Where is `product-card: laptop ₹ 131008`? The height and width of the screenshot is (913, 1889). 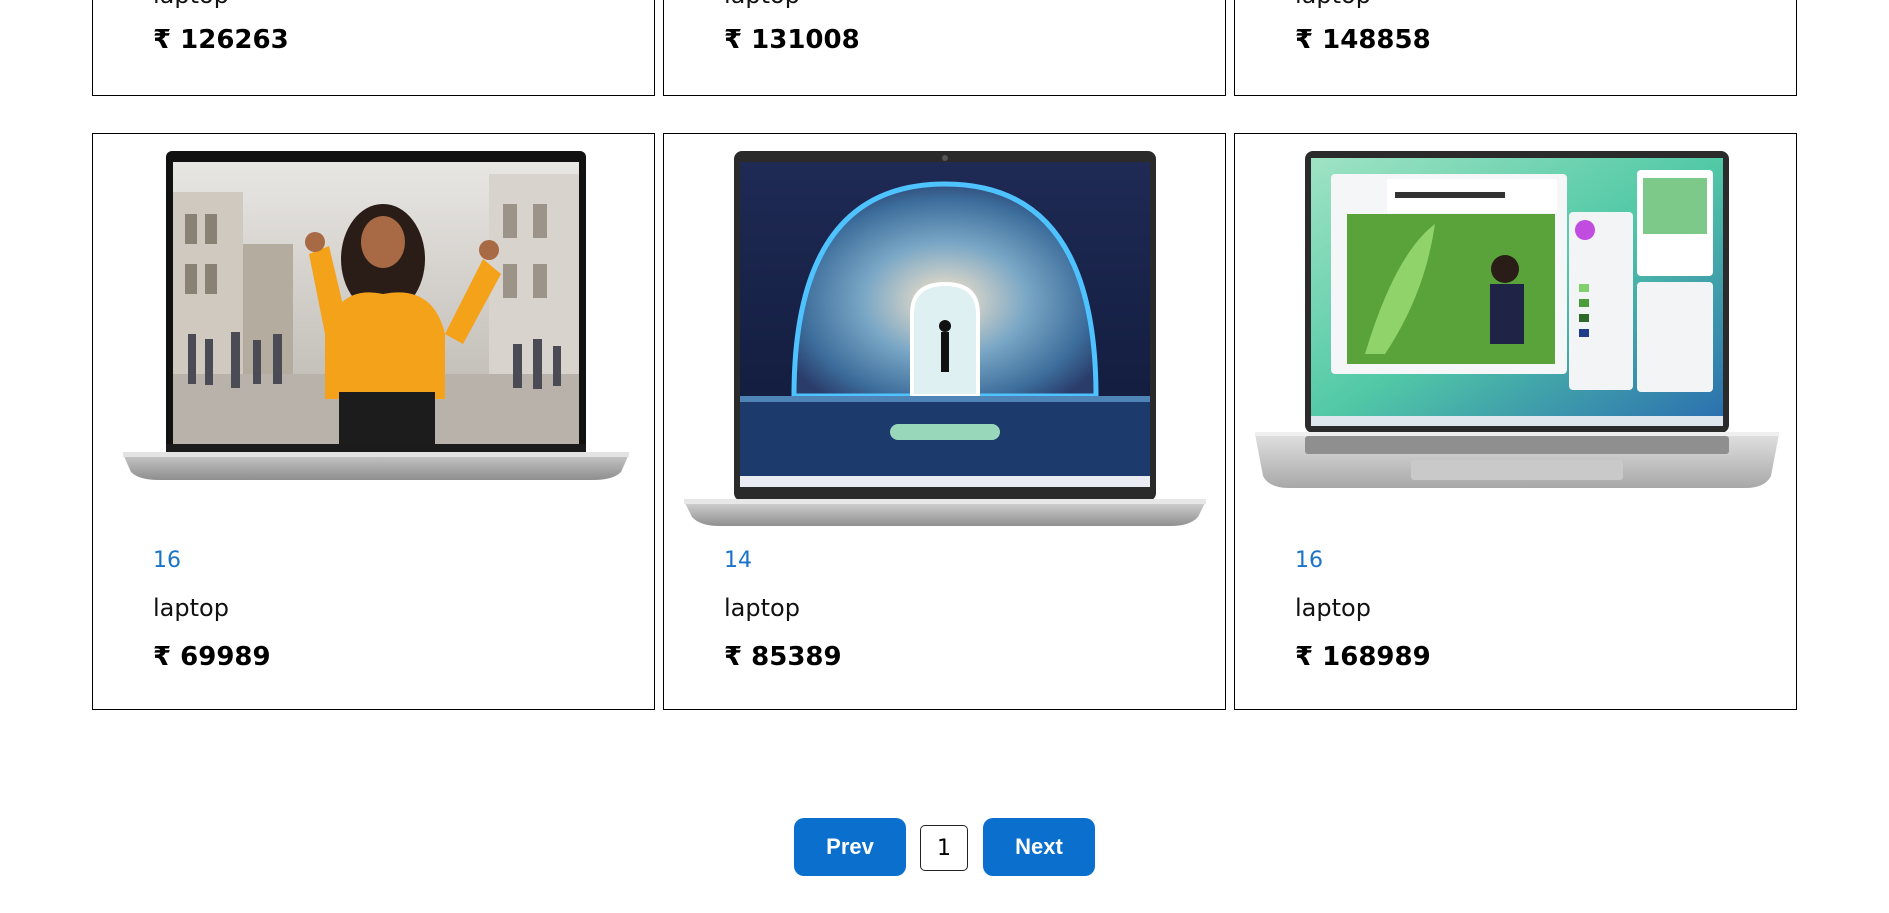
product-card: laptop ₹ 131008 is located at coordinates (944, 48).